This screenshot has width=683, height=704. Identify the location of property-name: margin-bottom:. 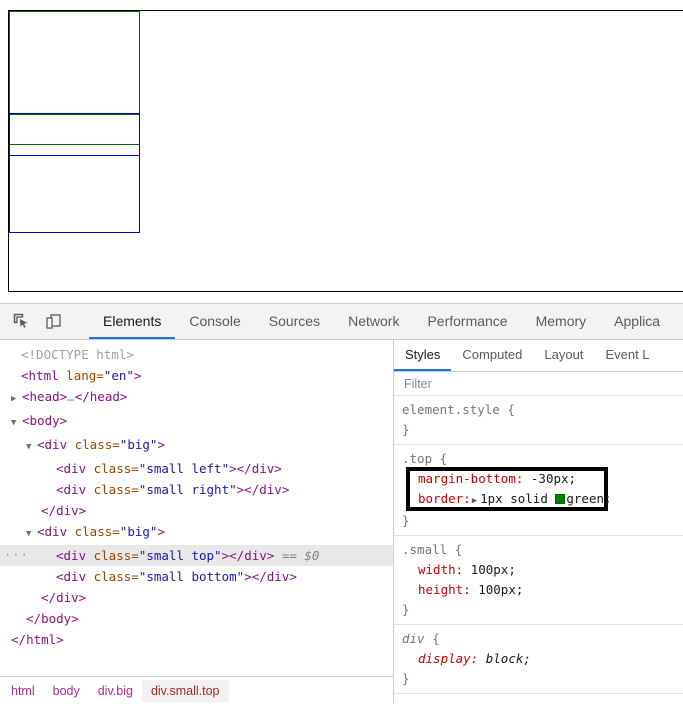
(470, 478).